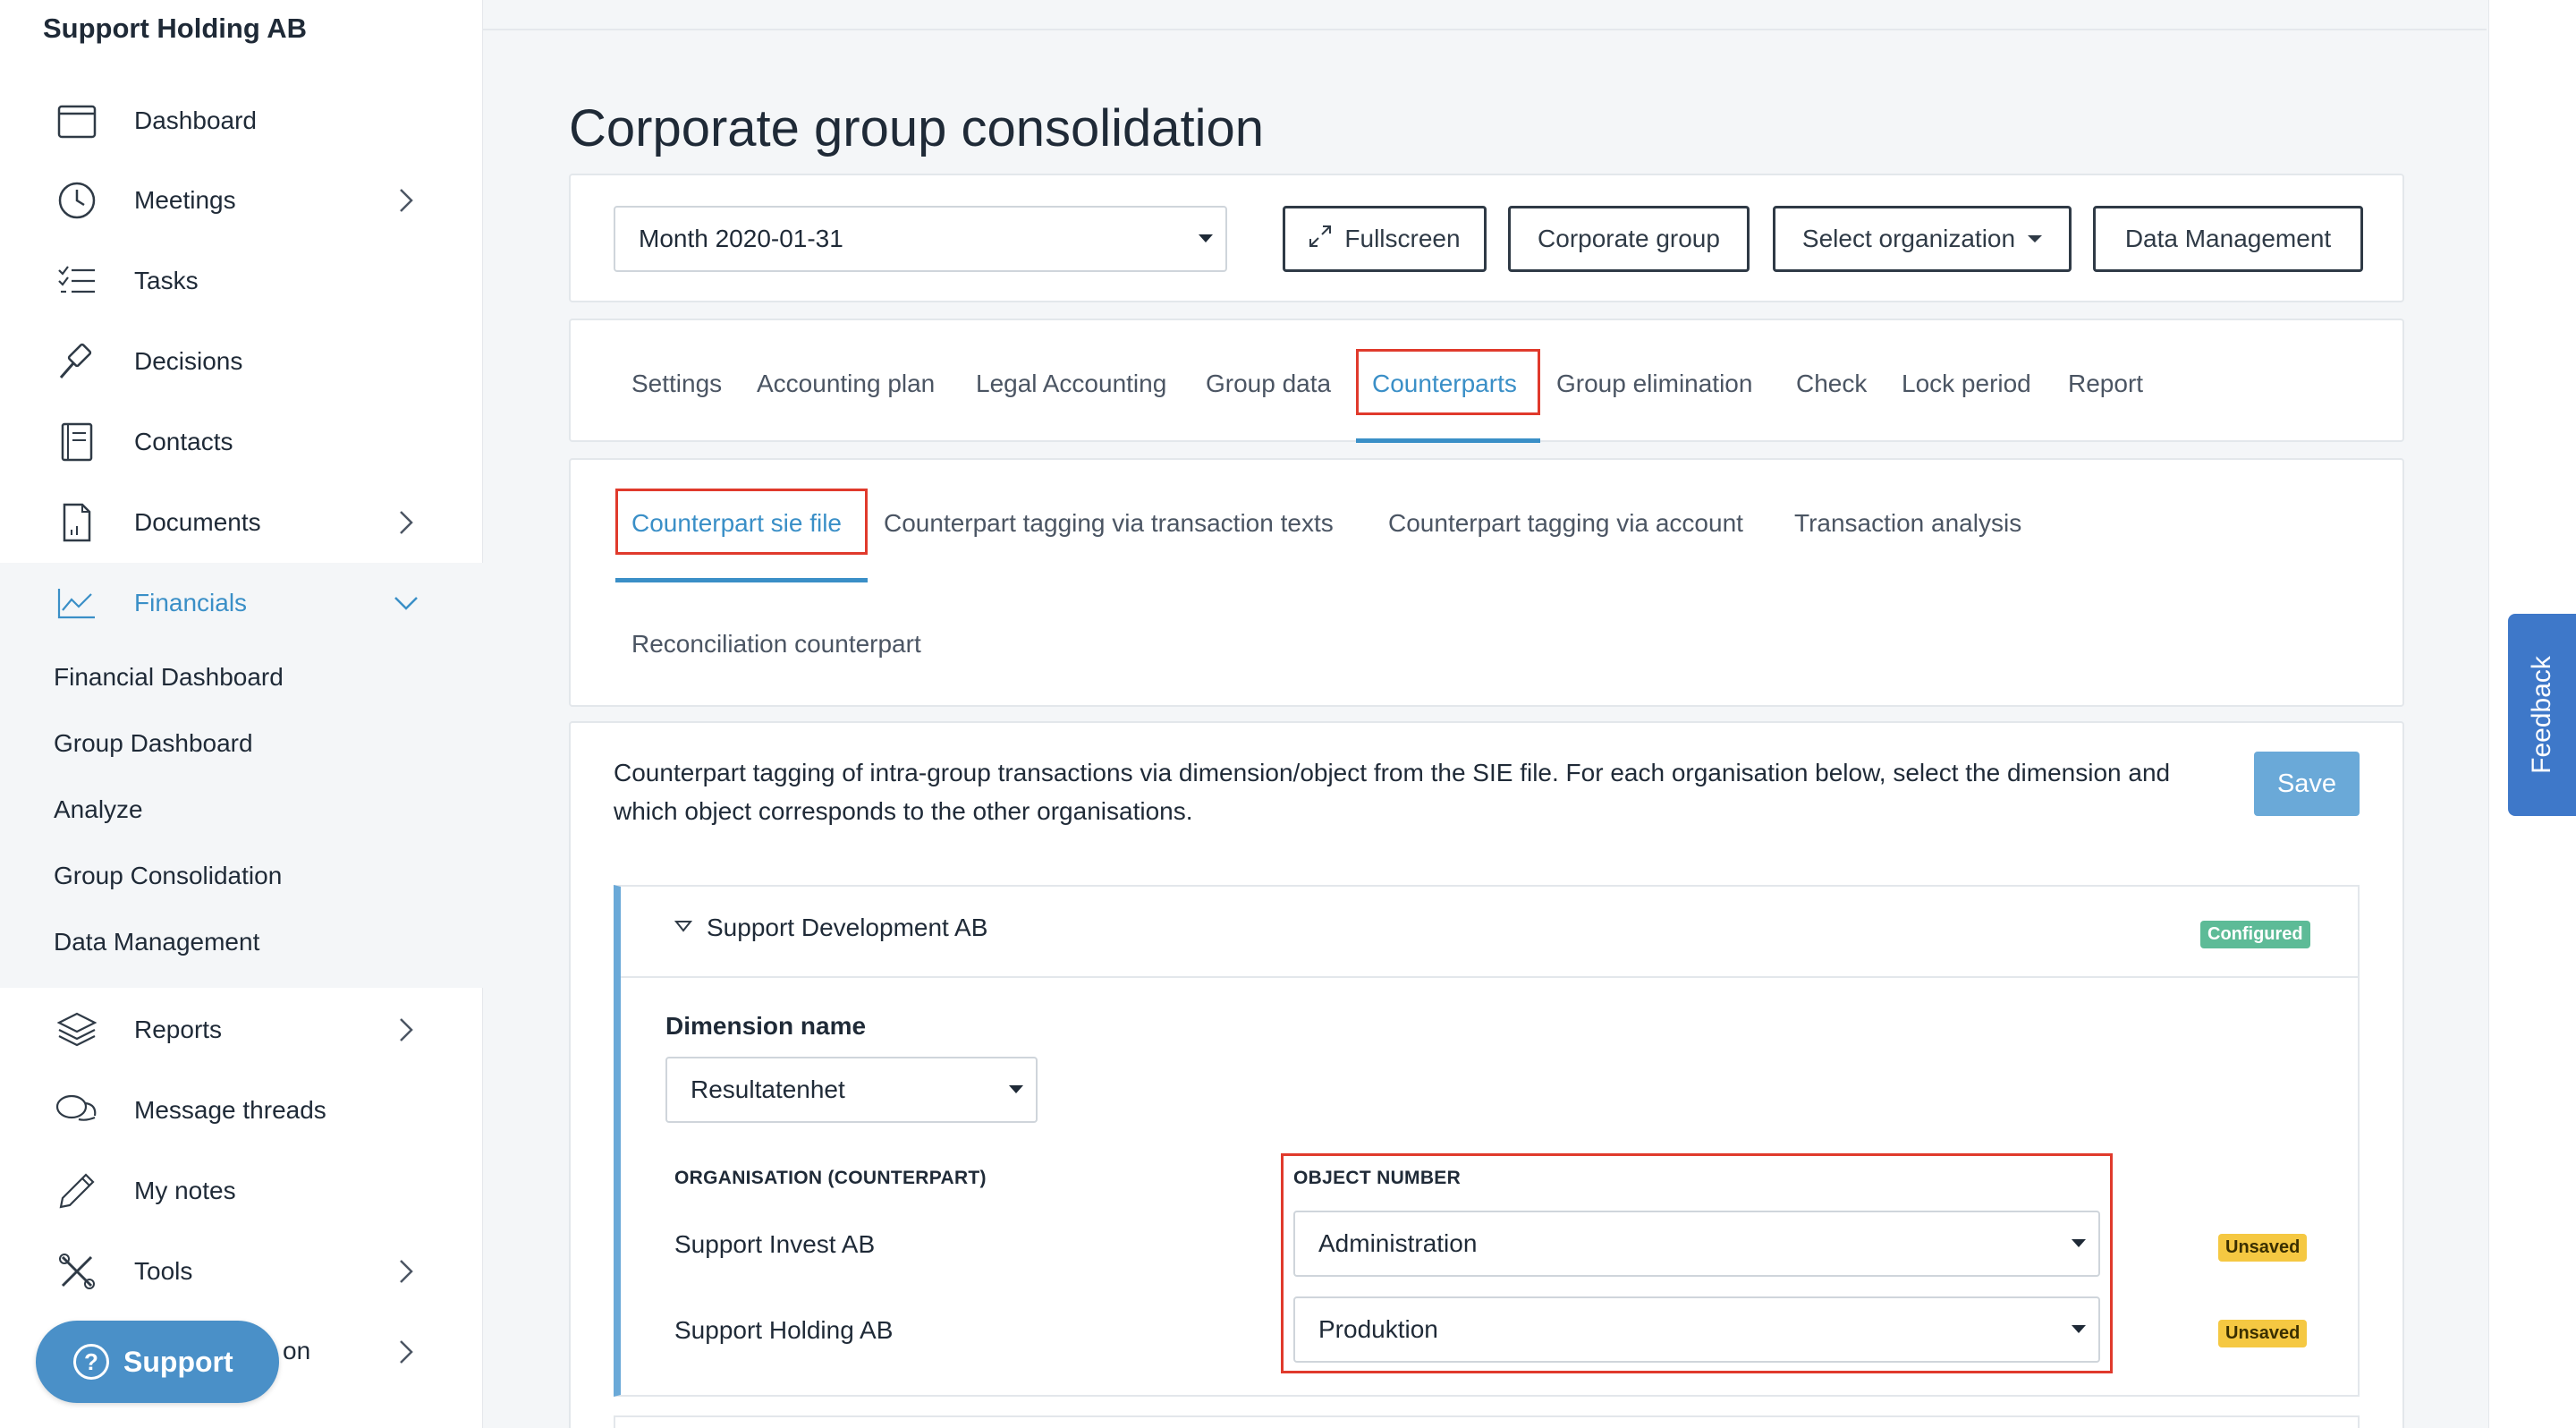 This screenshot has height=1428, width=2576. What do you see at coordinates (1831, 384) in the screenshot?
I see `tab-check: Check` at bounding box center [1831, 384].